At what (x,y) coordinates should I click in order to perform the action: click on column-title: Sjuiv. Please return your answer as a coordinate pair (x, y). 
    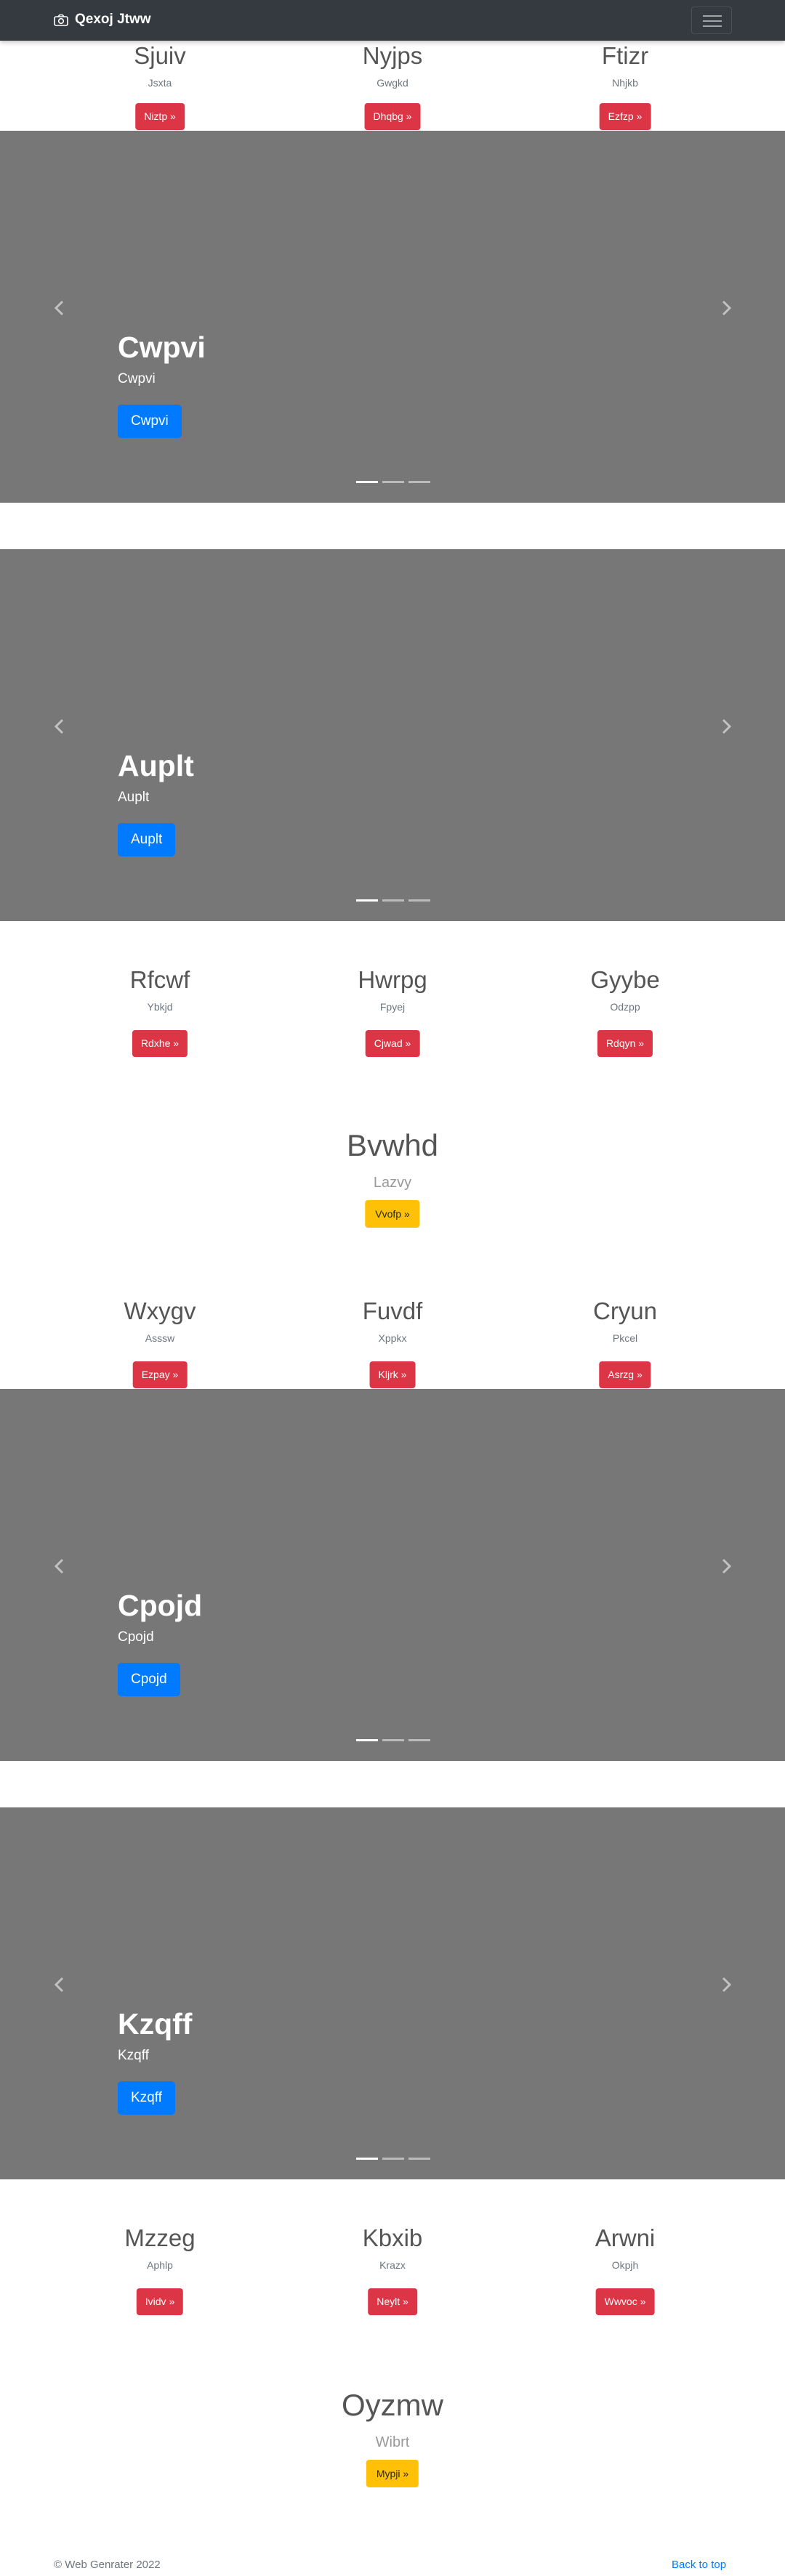
    Looking at the image, I should click on (160, 55).